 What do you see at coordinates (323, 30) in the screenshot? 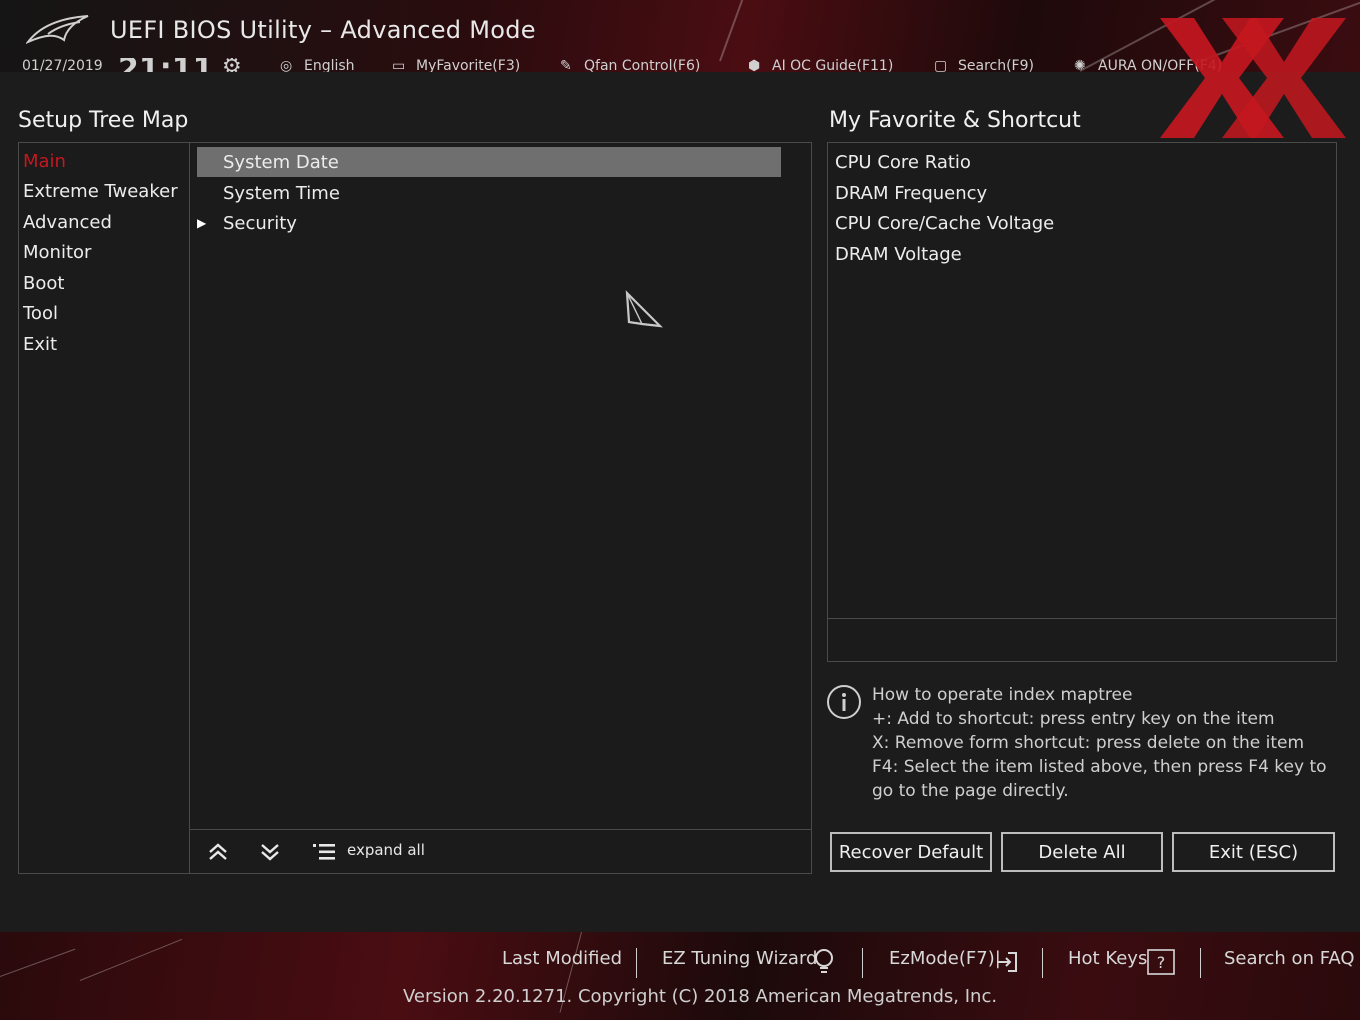
I see `app-title: UEFI BIOS Utility – Advanced Mode` at bounding box center [323, 30].